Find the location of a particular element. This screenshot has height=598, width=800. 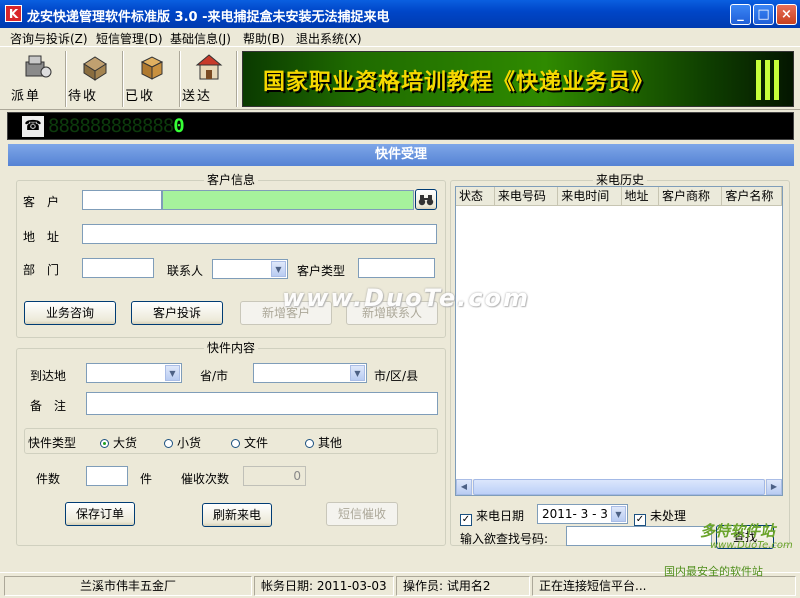

binoculars-icon is located at coordinates (426, 200).